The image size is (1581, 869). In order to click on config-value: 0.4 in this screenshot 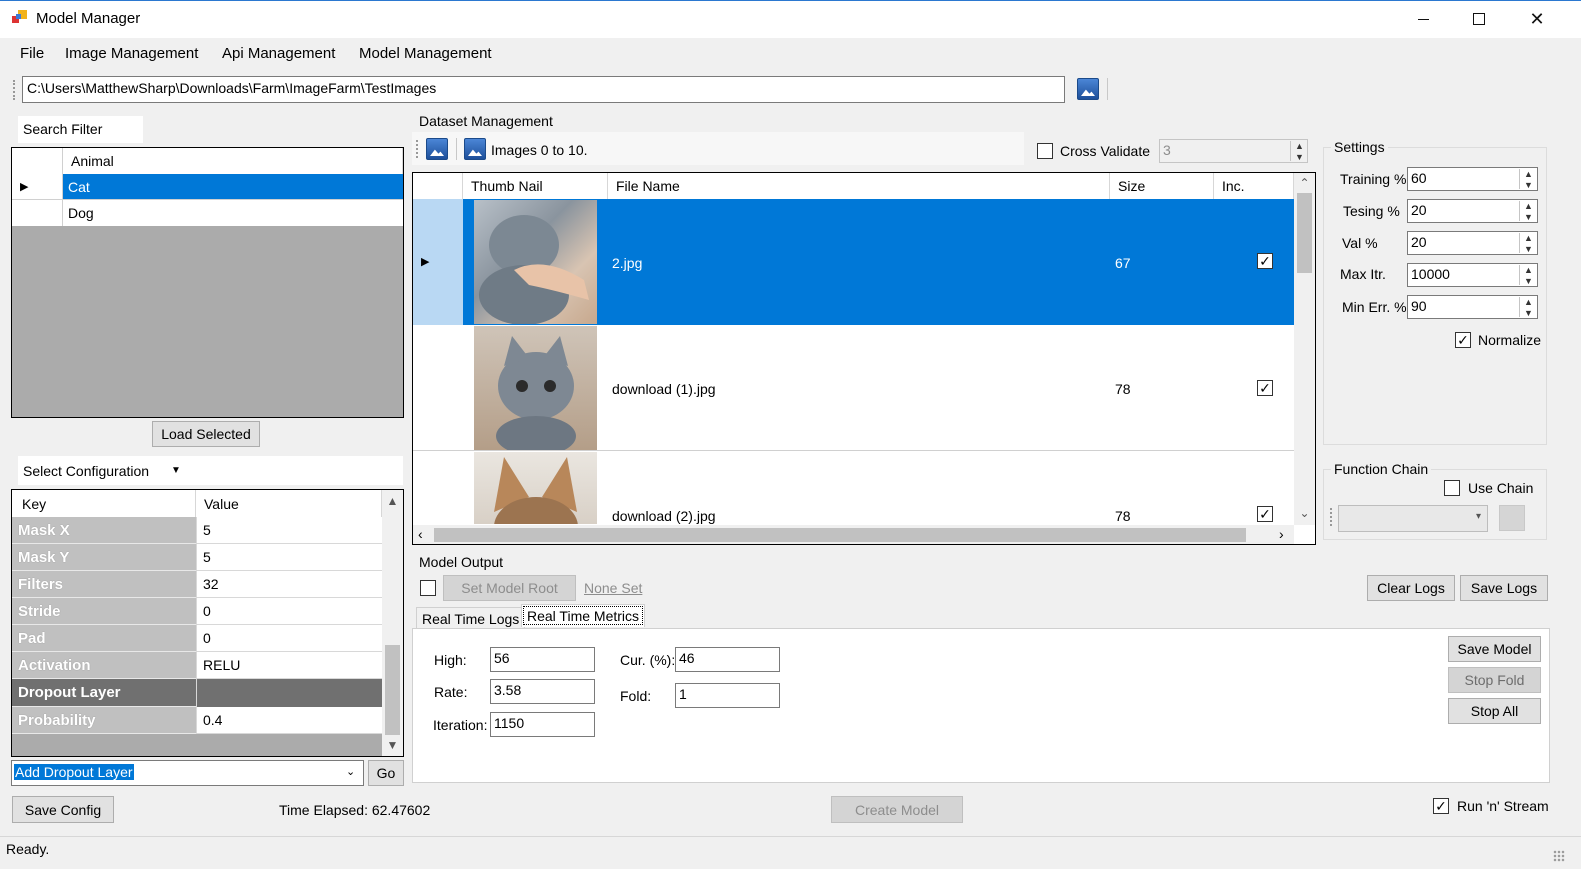, I will do `click(289, 720)`.